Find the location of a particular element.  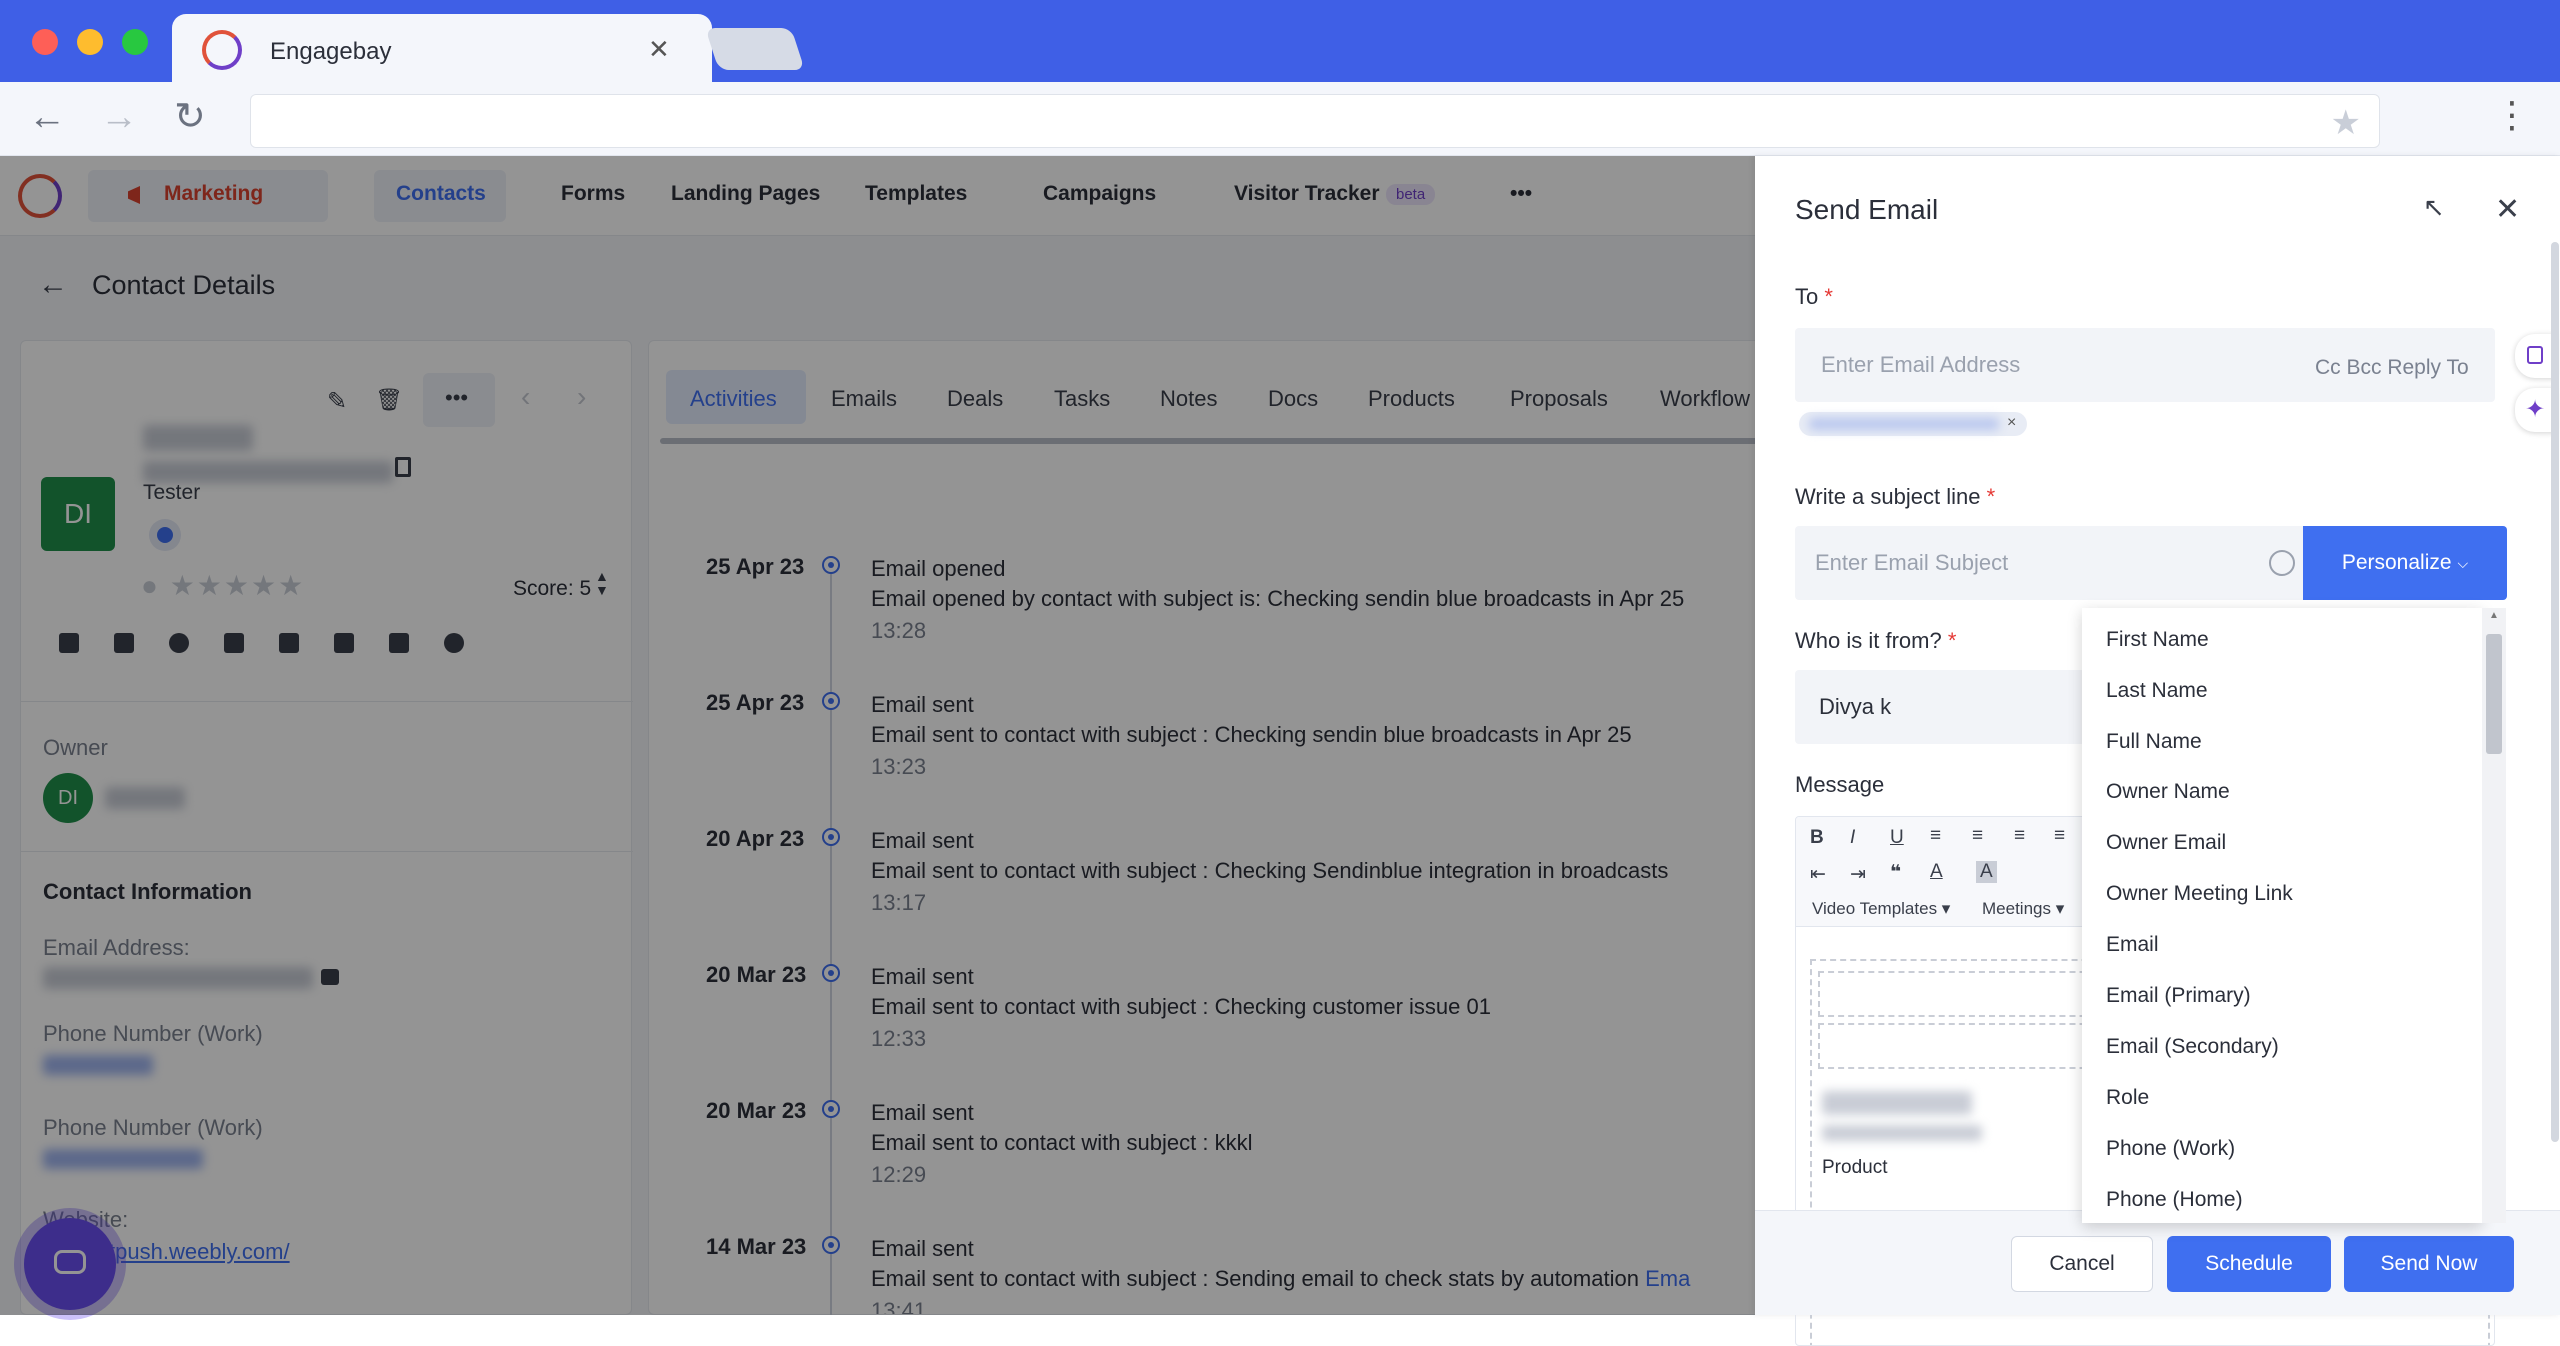

personalize-option: Last Name is located at coordinates (2157, 691).